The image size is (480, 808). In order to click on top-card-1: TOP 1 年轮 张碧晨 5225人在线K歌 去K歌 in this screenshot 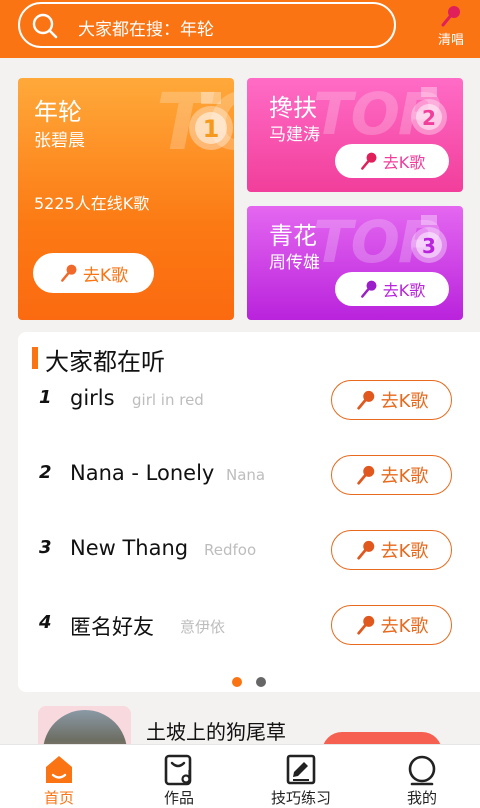, I will do `click(126, 199)`.